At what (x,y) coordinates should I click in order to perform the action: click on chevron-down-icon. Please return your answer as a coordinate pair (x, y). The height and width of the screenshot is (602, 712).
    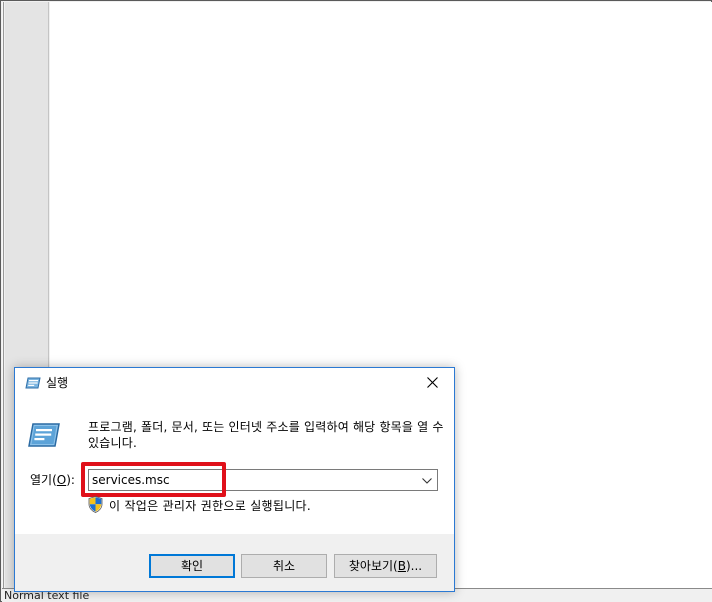
    Looking at the image, I should click on (427, 480).